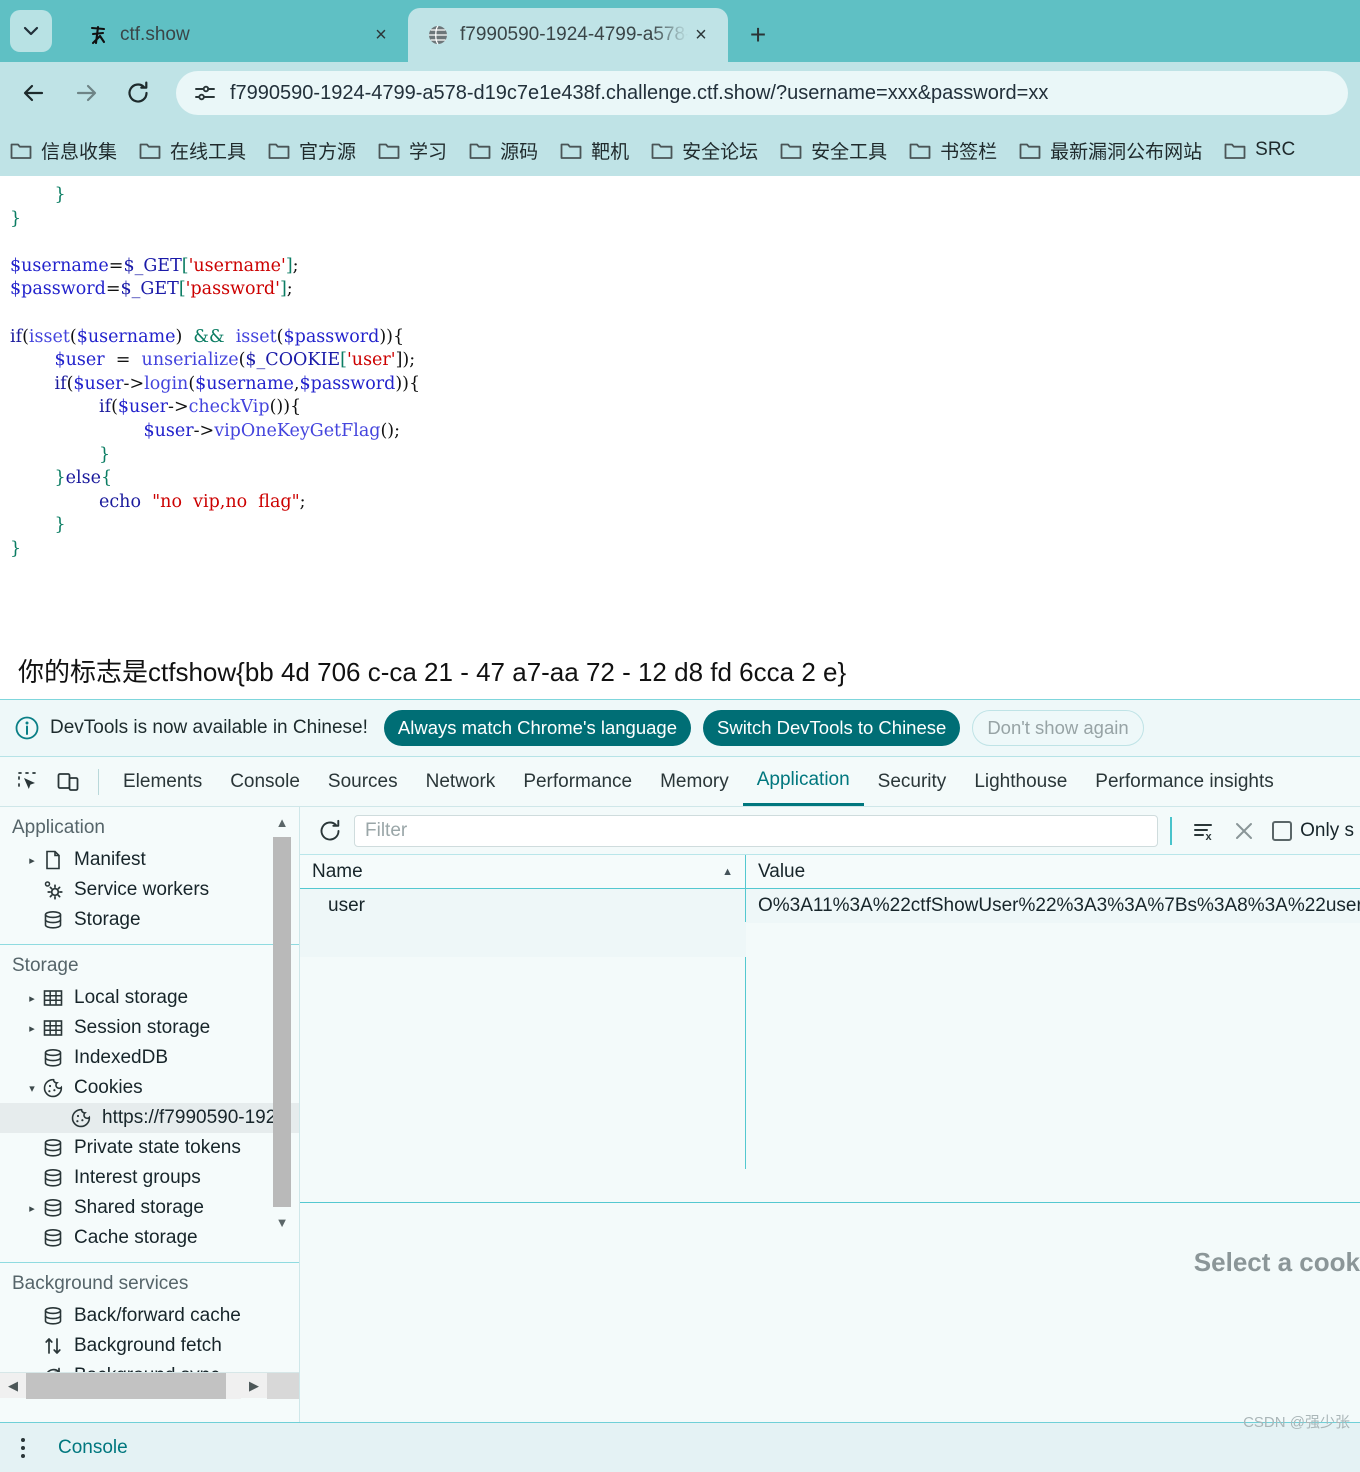 The width and height of the screenshot is (1360, 1472). Describe the element at coordinates (138, 93) in the screenshot. I see `reload-button` at that location.